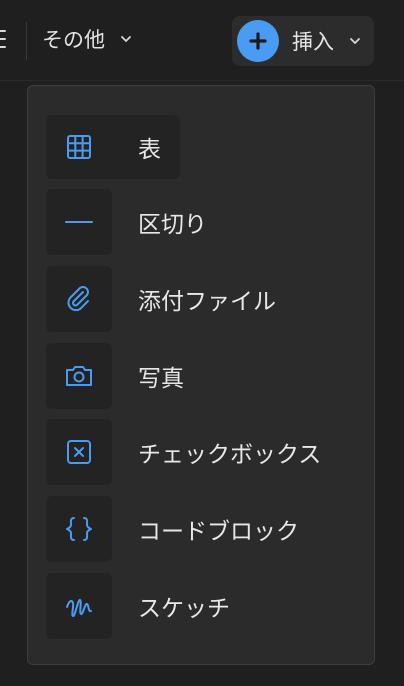 This screenshot has height=686, width=404. What do you see at coordinates (79, 376) in the screenshot?
I see `camera-icon` at bounding box center [79, 376].